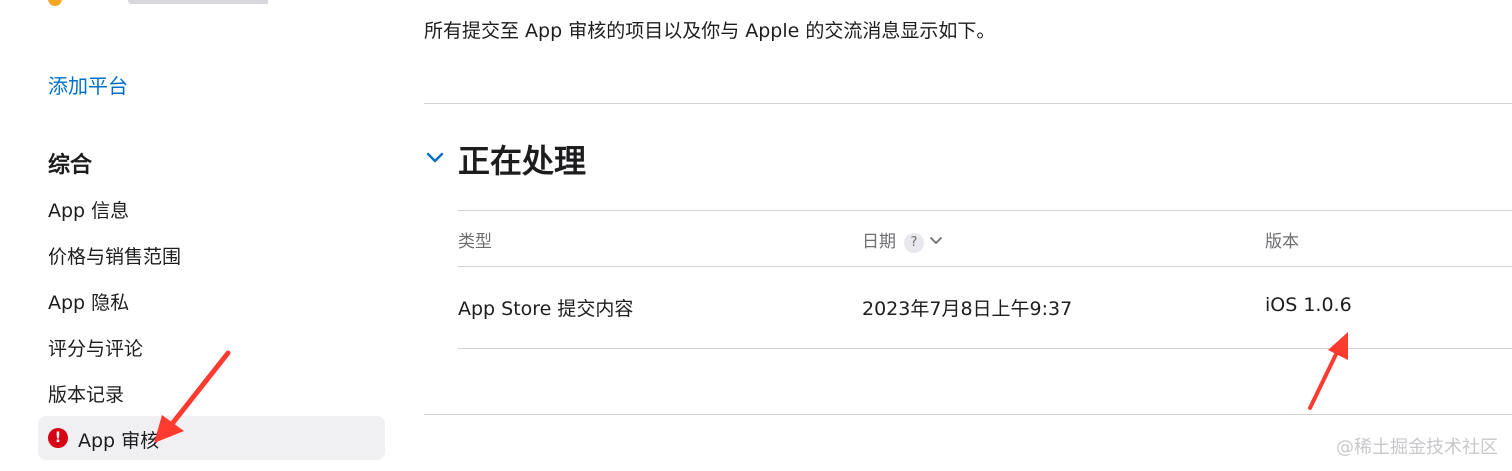  I want to click on row-version: iOS 1.0.6, so click(1308, 305).